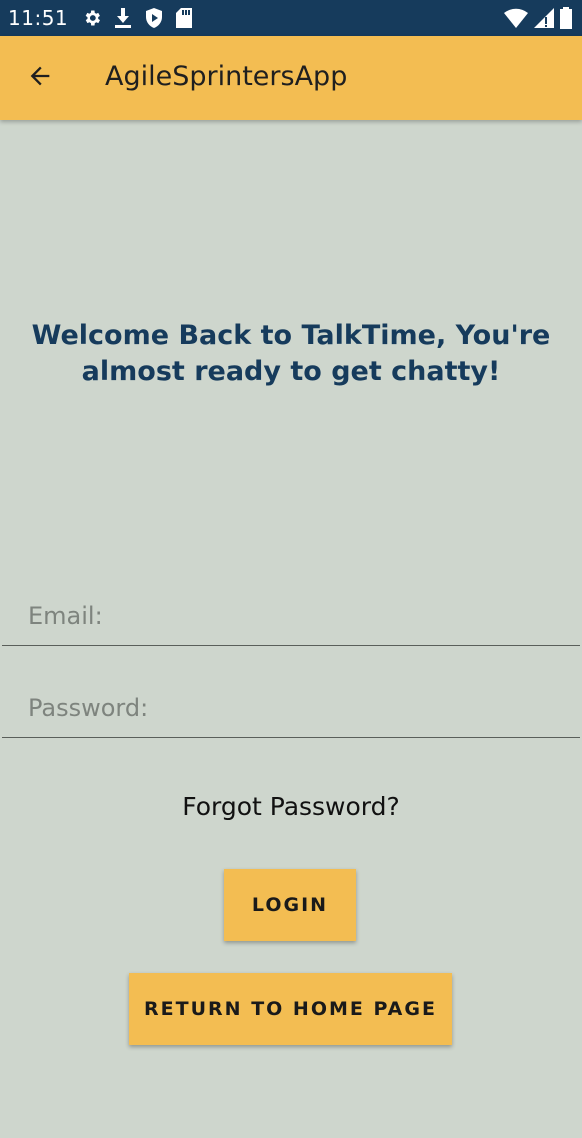 This screenshot has height=1138, width=582. Describe the element at coordinates (226, 76) in the screenshot. I see `app-title: AgileSprintersApp` at that location.